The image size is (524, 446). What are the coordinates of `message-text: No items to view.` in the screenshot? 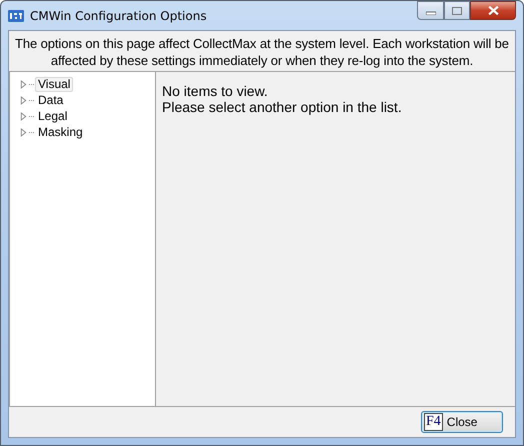 It's located at (215, 91).